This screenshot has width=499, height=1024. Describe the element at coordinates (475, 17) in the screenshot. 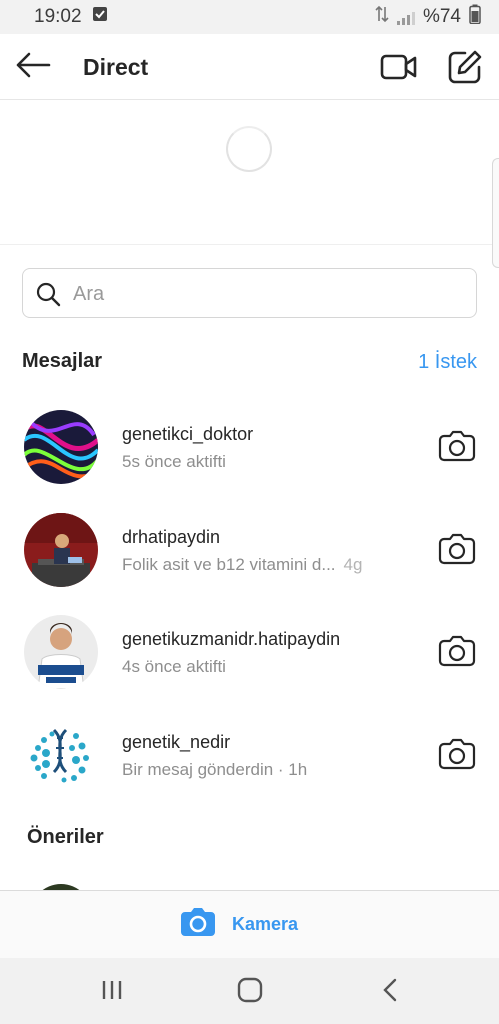

I see `battery-icon` at that location.